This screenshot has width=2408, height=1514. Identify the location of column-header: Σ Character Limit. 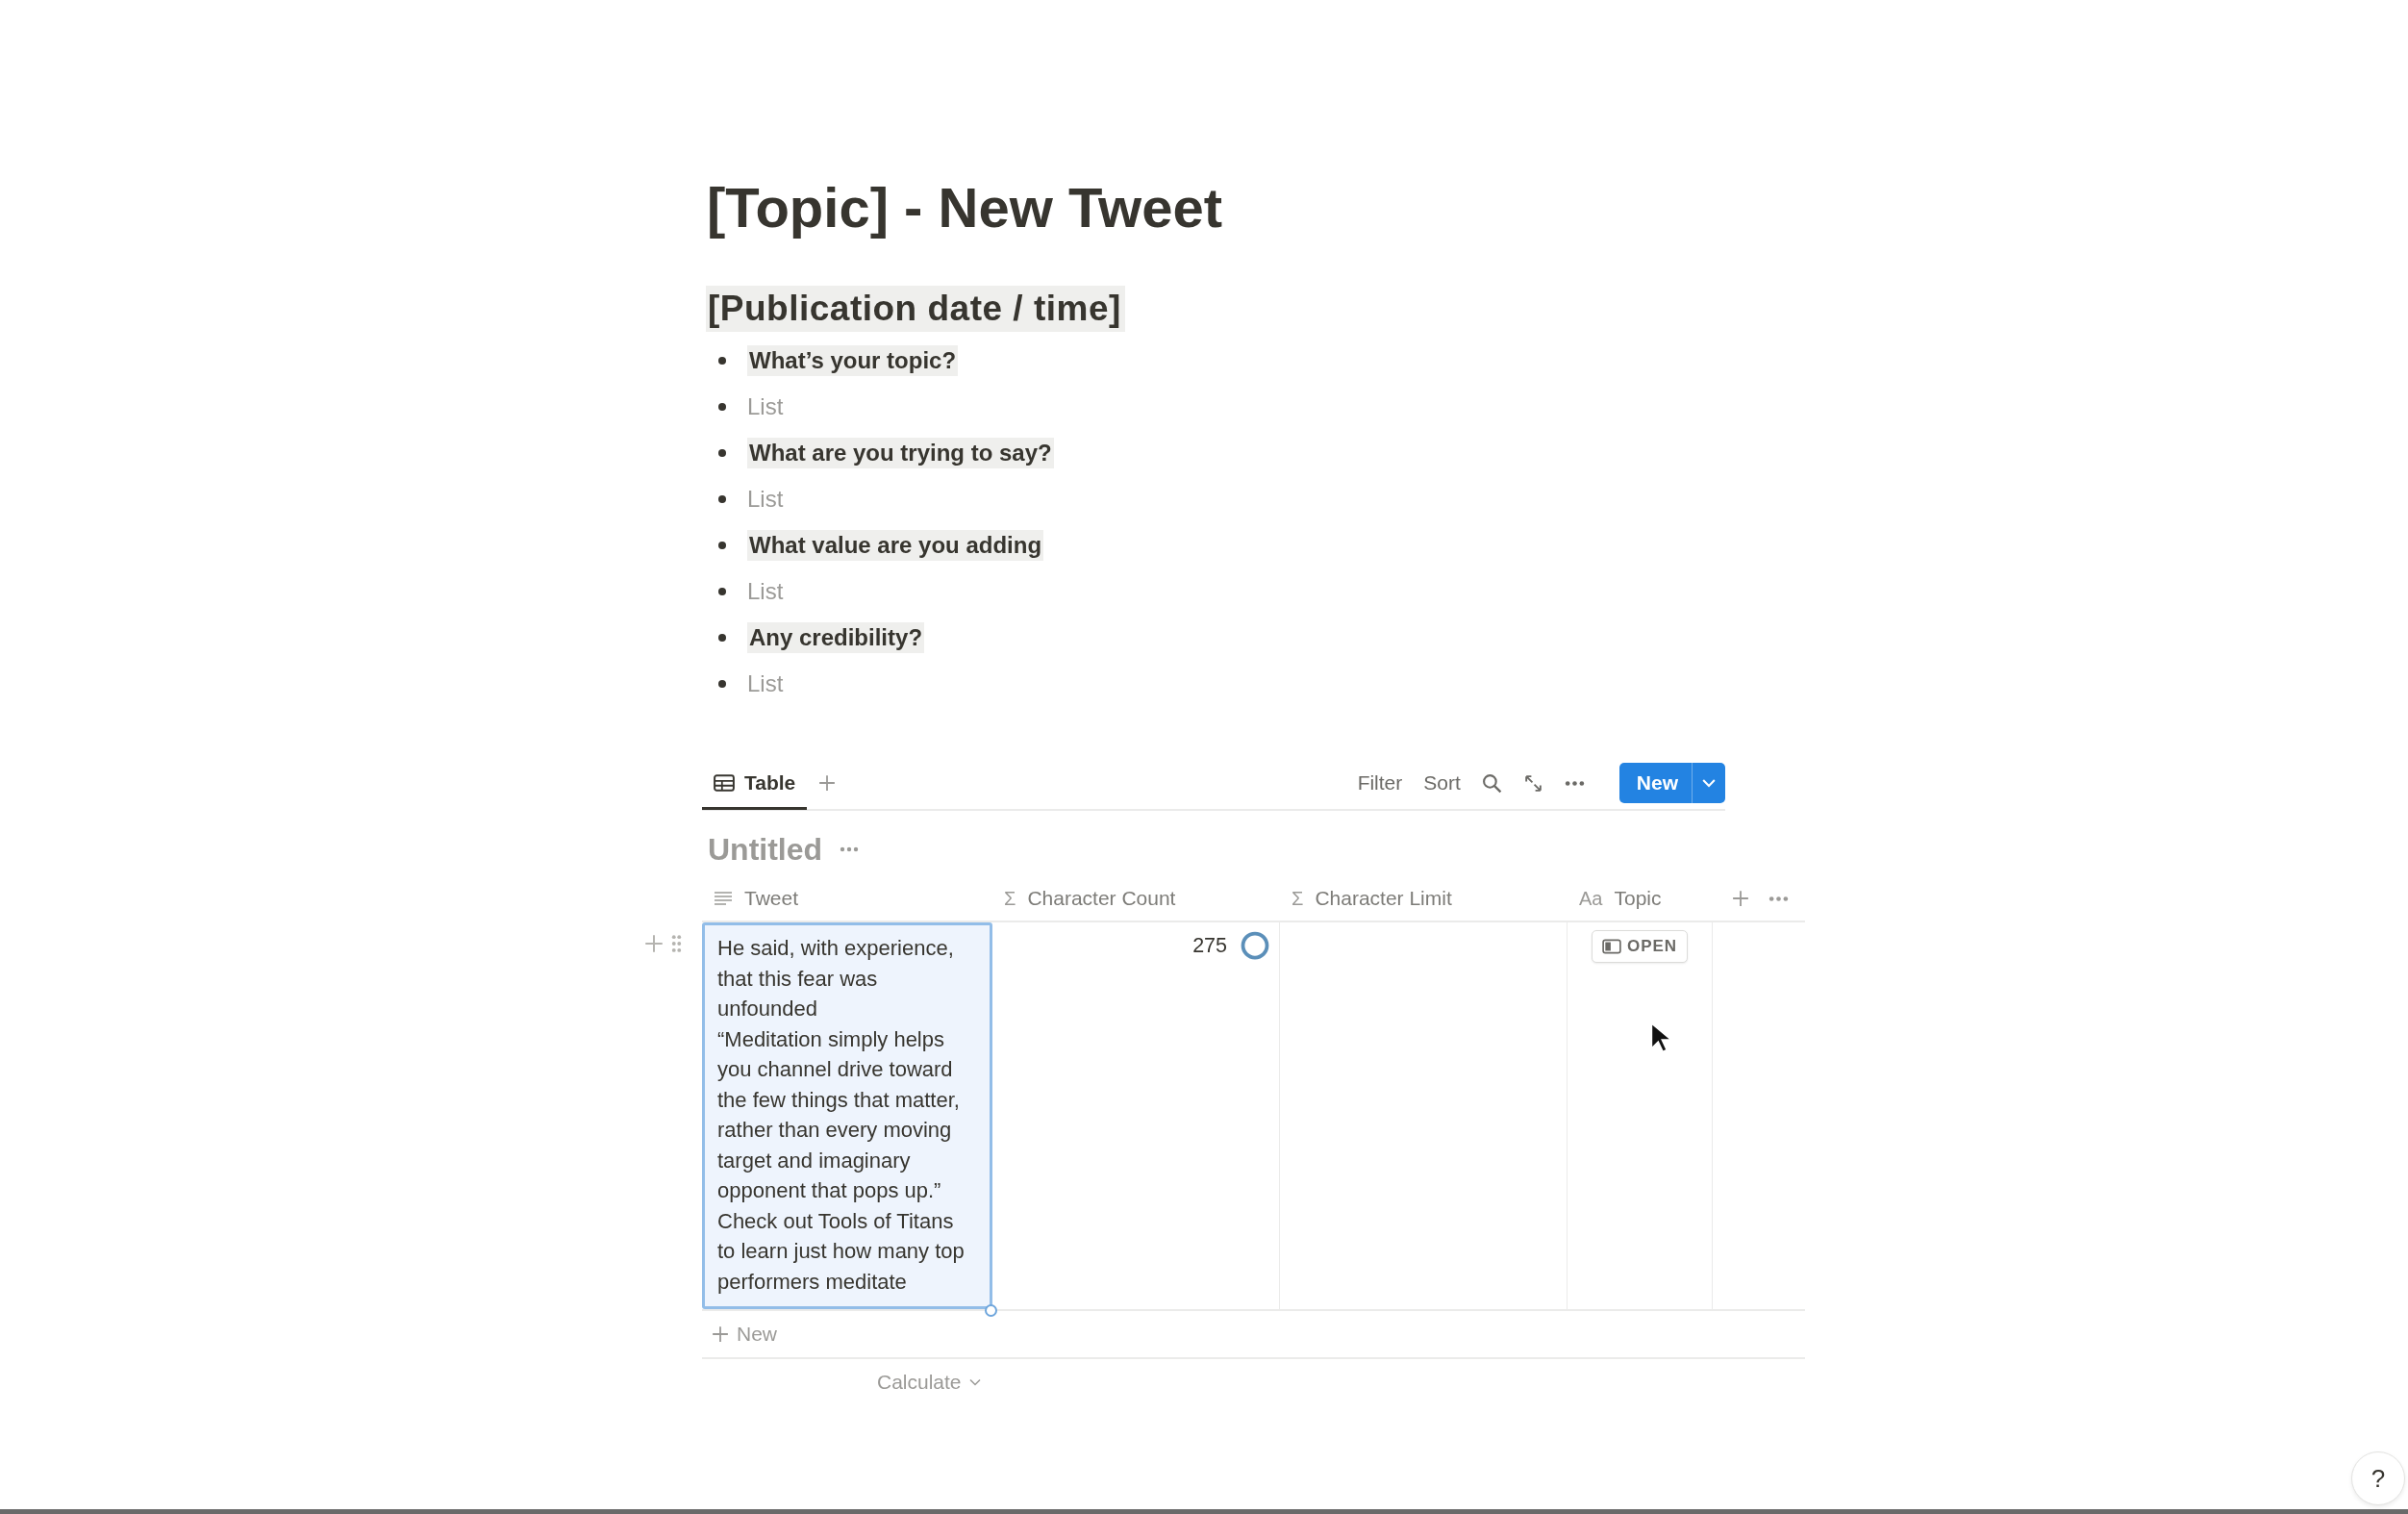
(1424, 898).